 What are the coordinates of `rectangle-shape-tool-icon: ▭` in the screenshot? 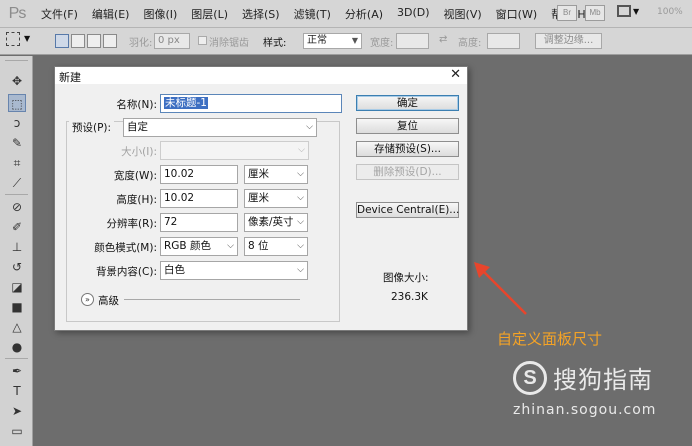 It's located at (17, 431).